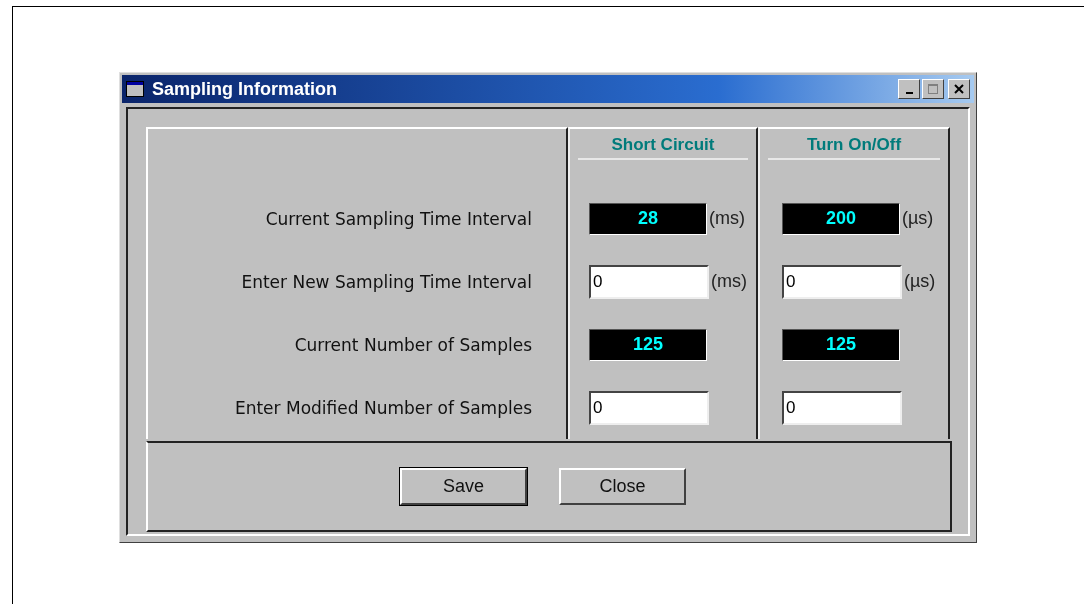 The image size is (1084, 605). Describe the element at coordinates (398, 218) in the screenshot. I see `field-label: Current Sampling Time Interval` at that location.